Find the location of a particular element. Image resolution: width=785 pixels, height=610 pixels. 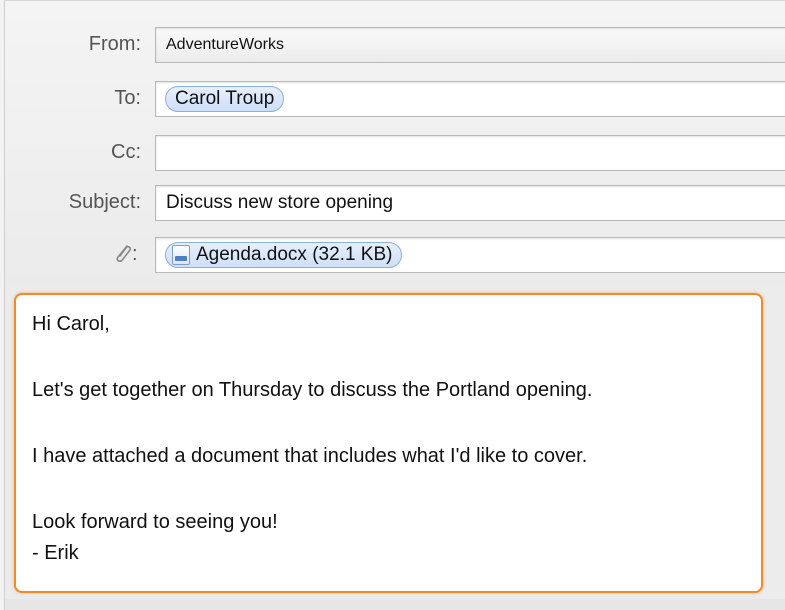

cc-label: Cc: is located at coordinates (126, 152).